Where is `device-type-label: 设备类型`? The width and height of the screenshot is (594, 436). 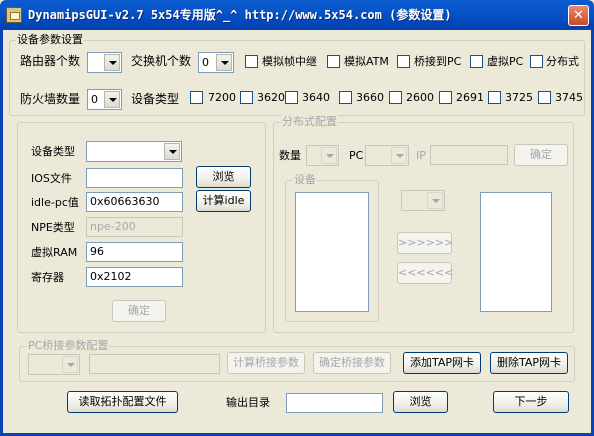
device-type-label: 设备类型 is located at coordinates (155, 99).